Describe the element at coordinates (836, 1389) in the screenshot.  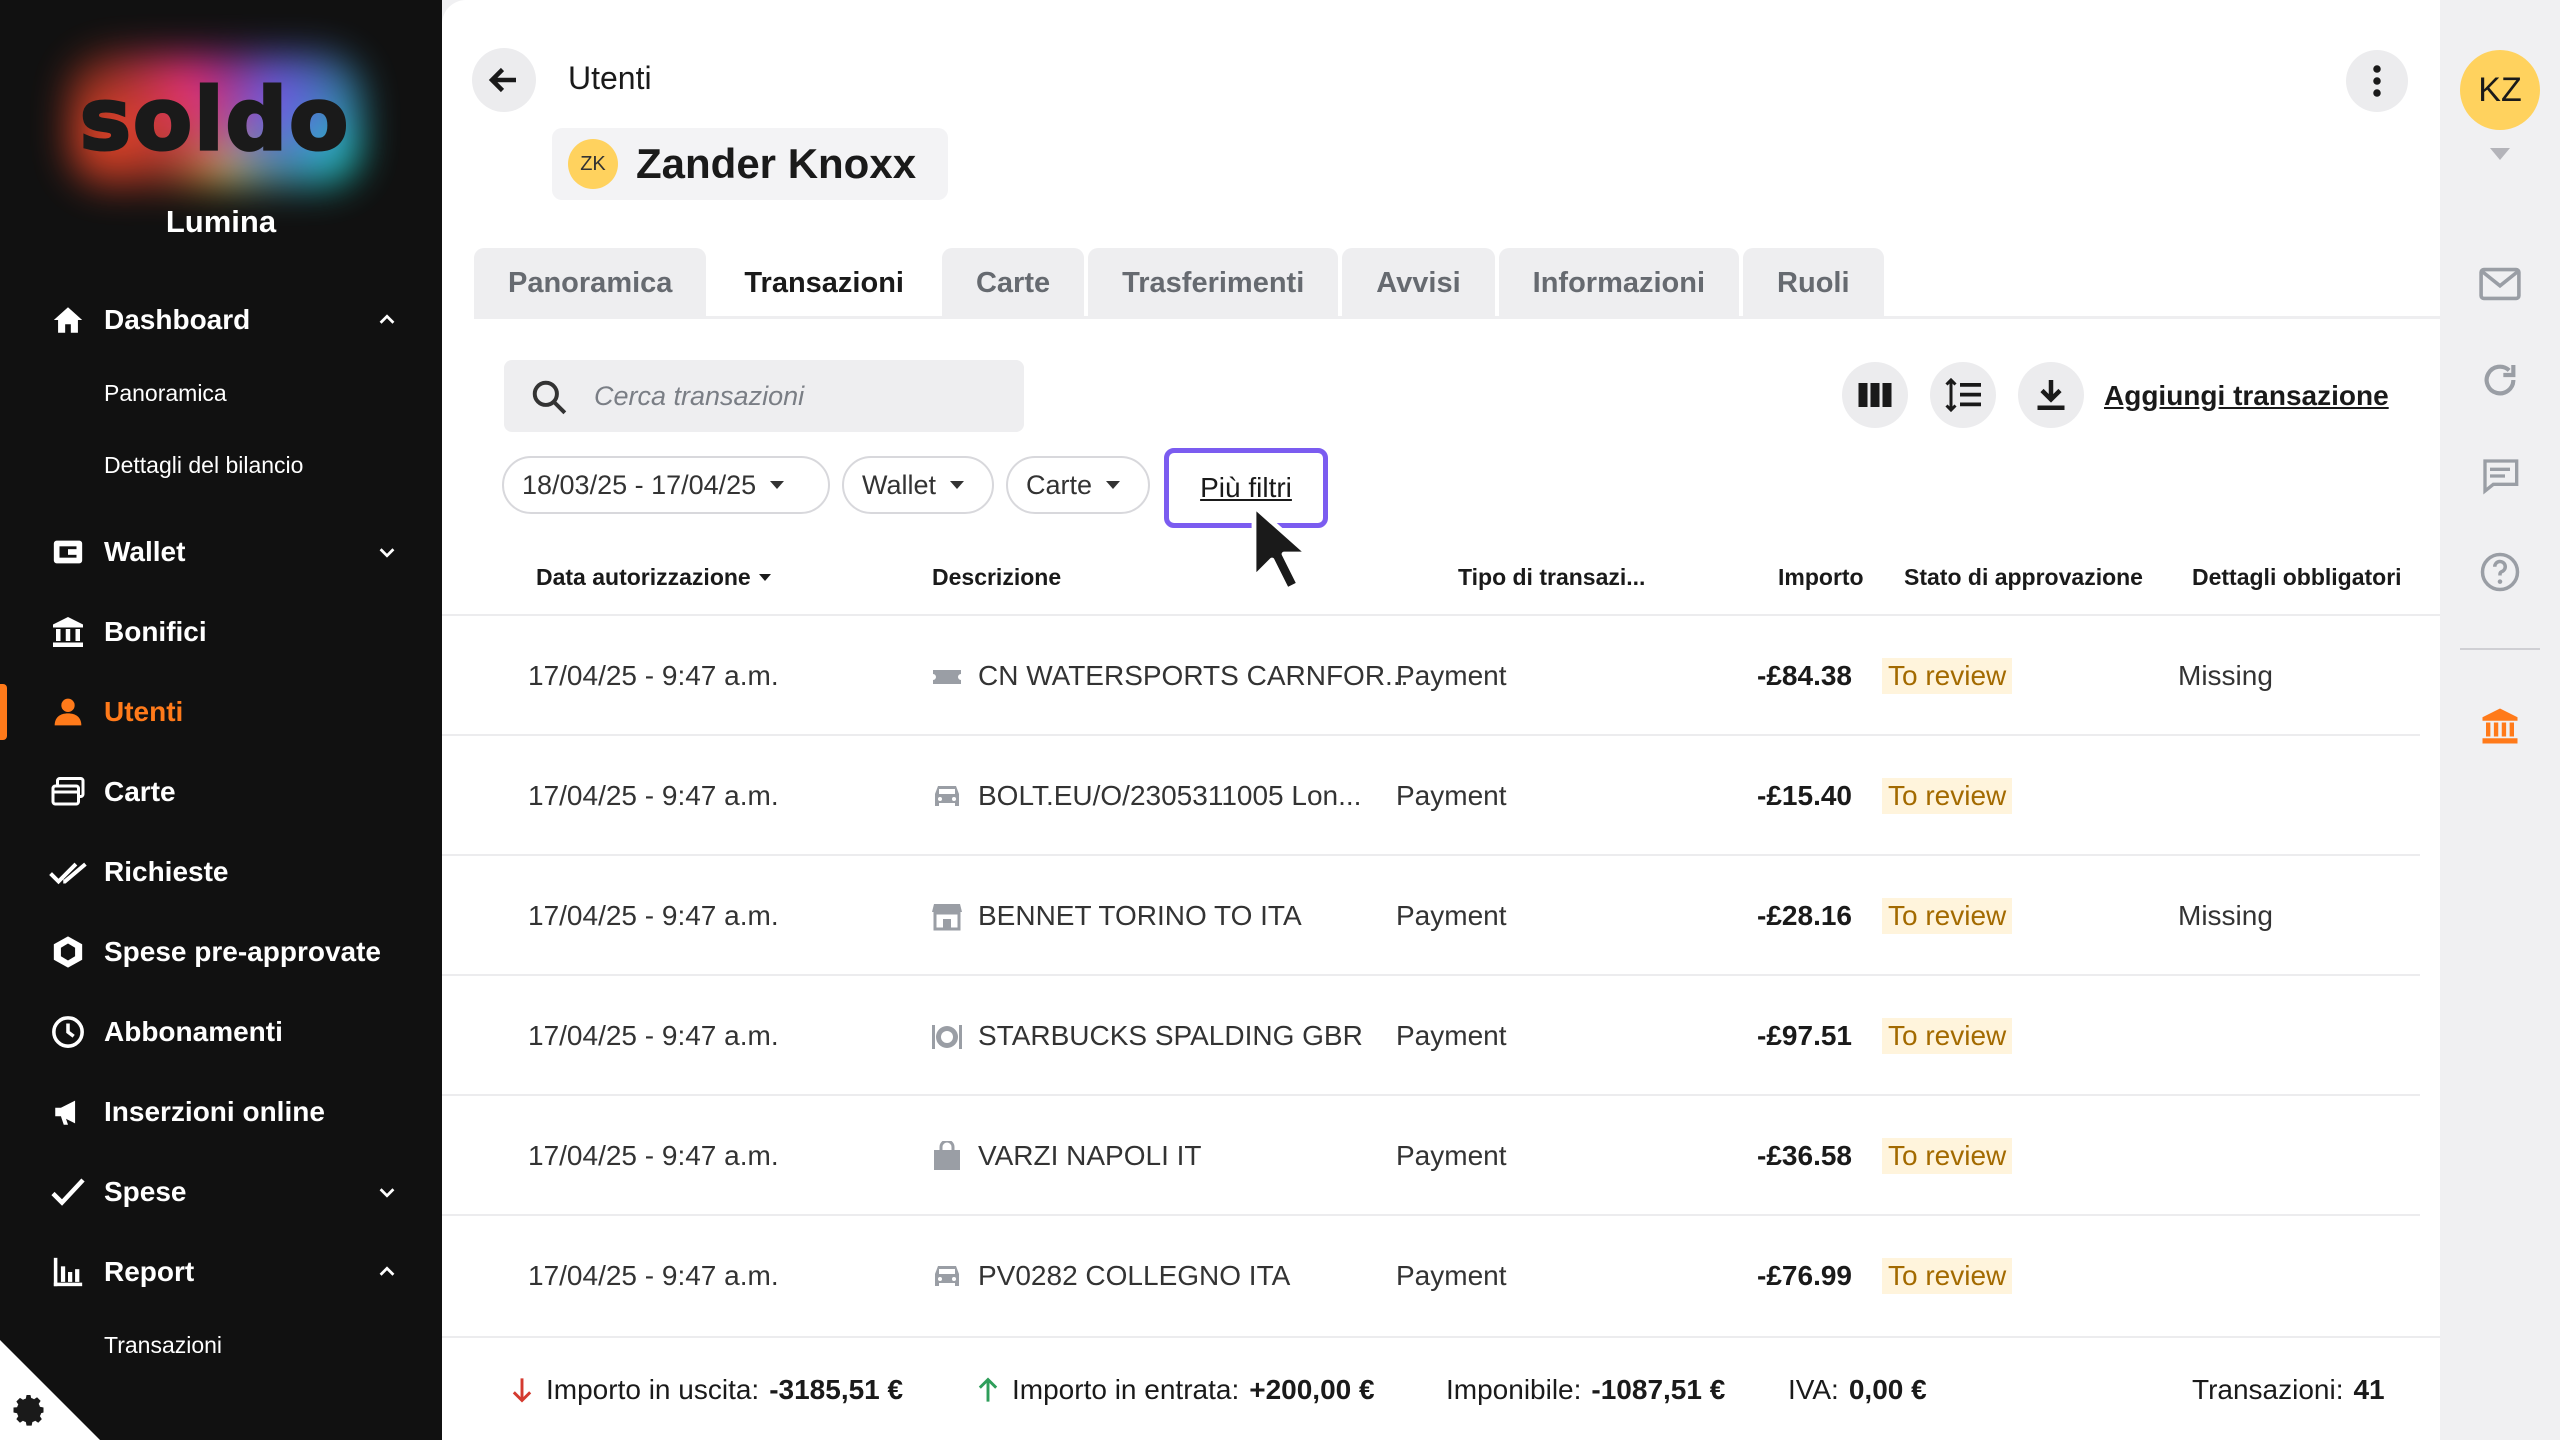
I see `outgoing-value: -3185,51 €` at that location.